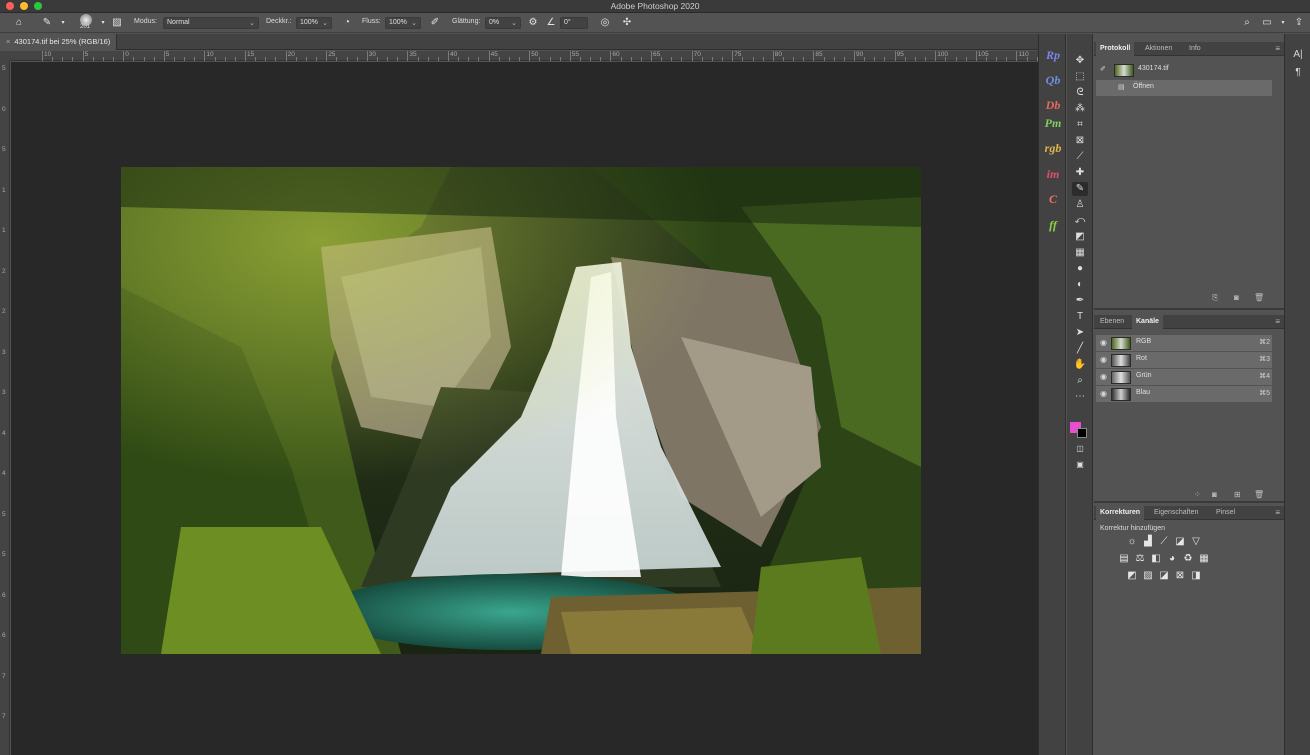 The width and height of the screenshot is (1310, 755). Describe the element at coordinates (1080, 61) in the screenshot. I see `move-tool-icon: ✥` at that location.